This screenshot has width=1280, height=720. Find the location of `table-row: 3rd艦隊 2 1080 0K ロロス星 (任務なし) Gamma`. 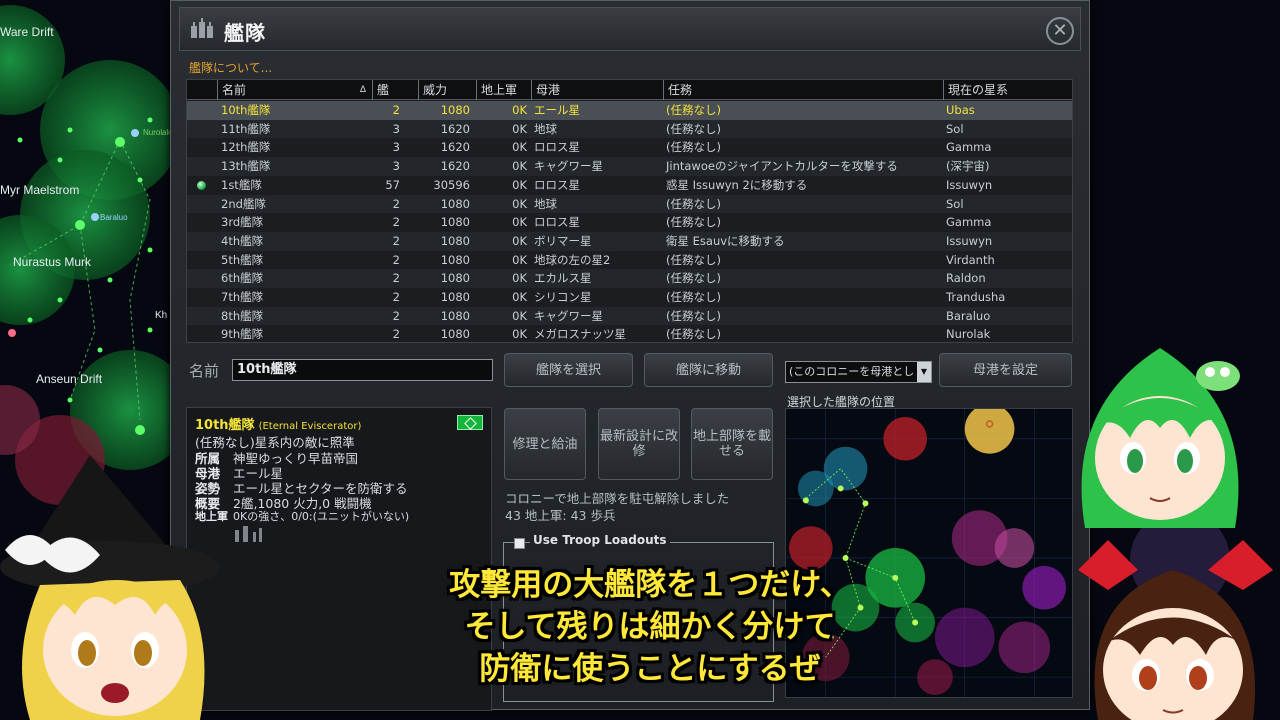

table-row: 3rd艦隊 2 1080 0K ロロス星 (任務なし) Gamma is located at coordinates (629, 222).